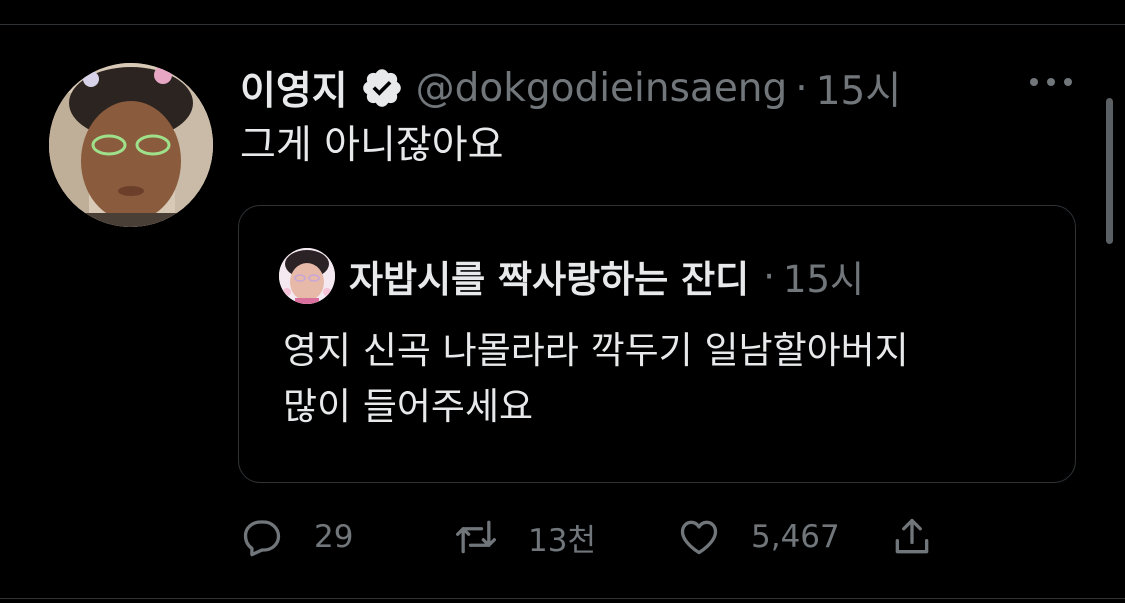 The image size is (1125, 603). I want to click on tweet-timestamp: 15시, so click(859, 88).